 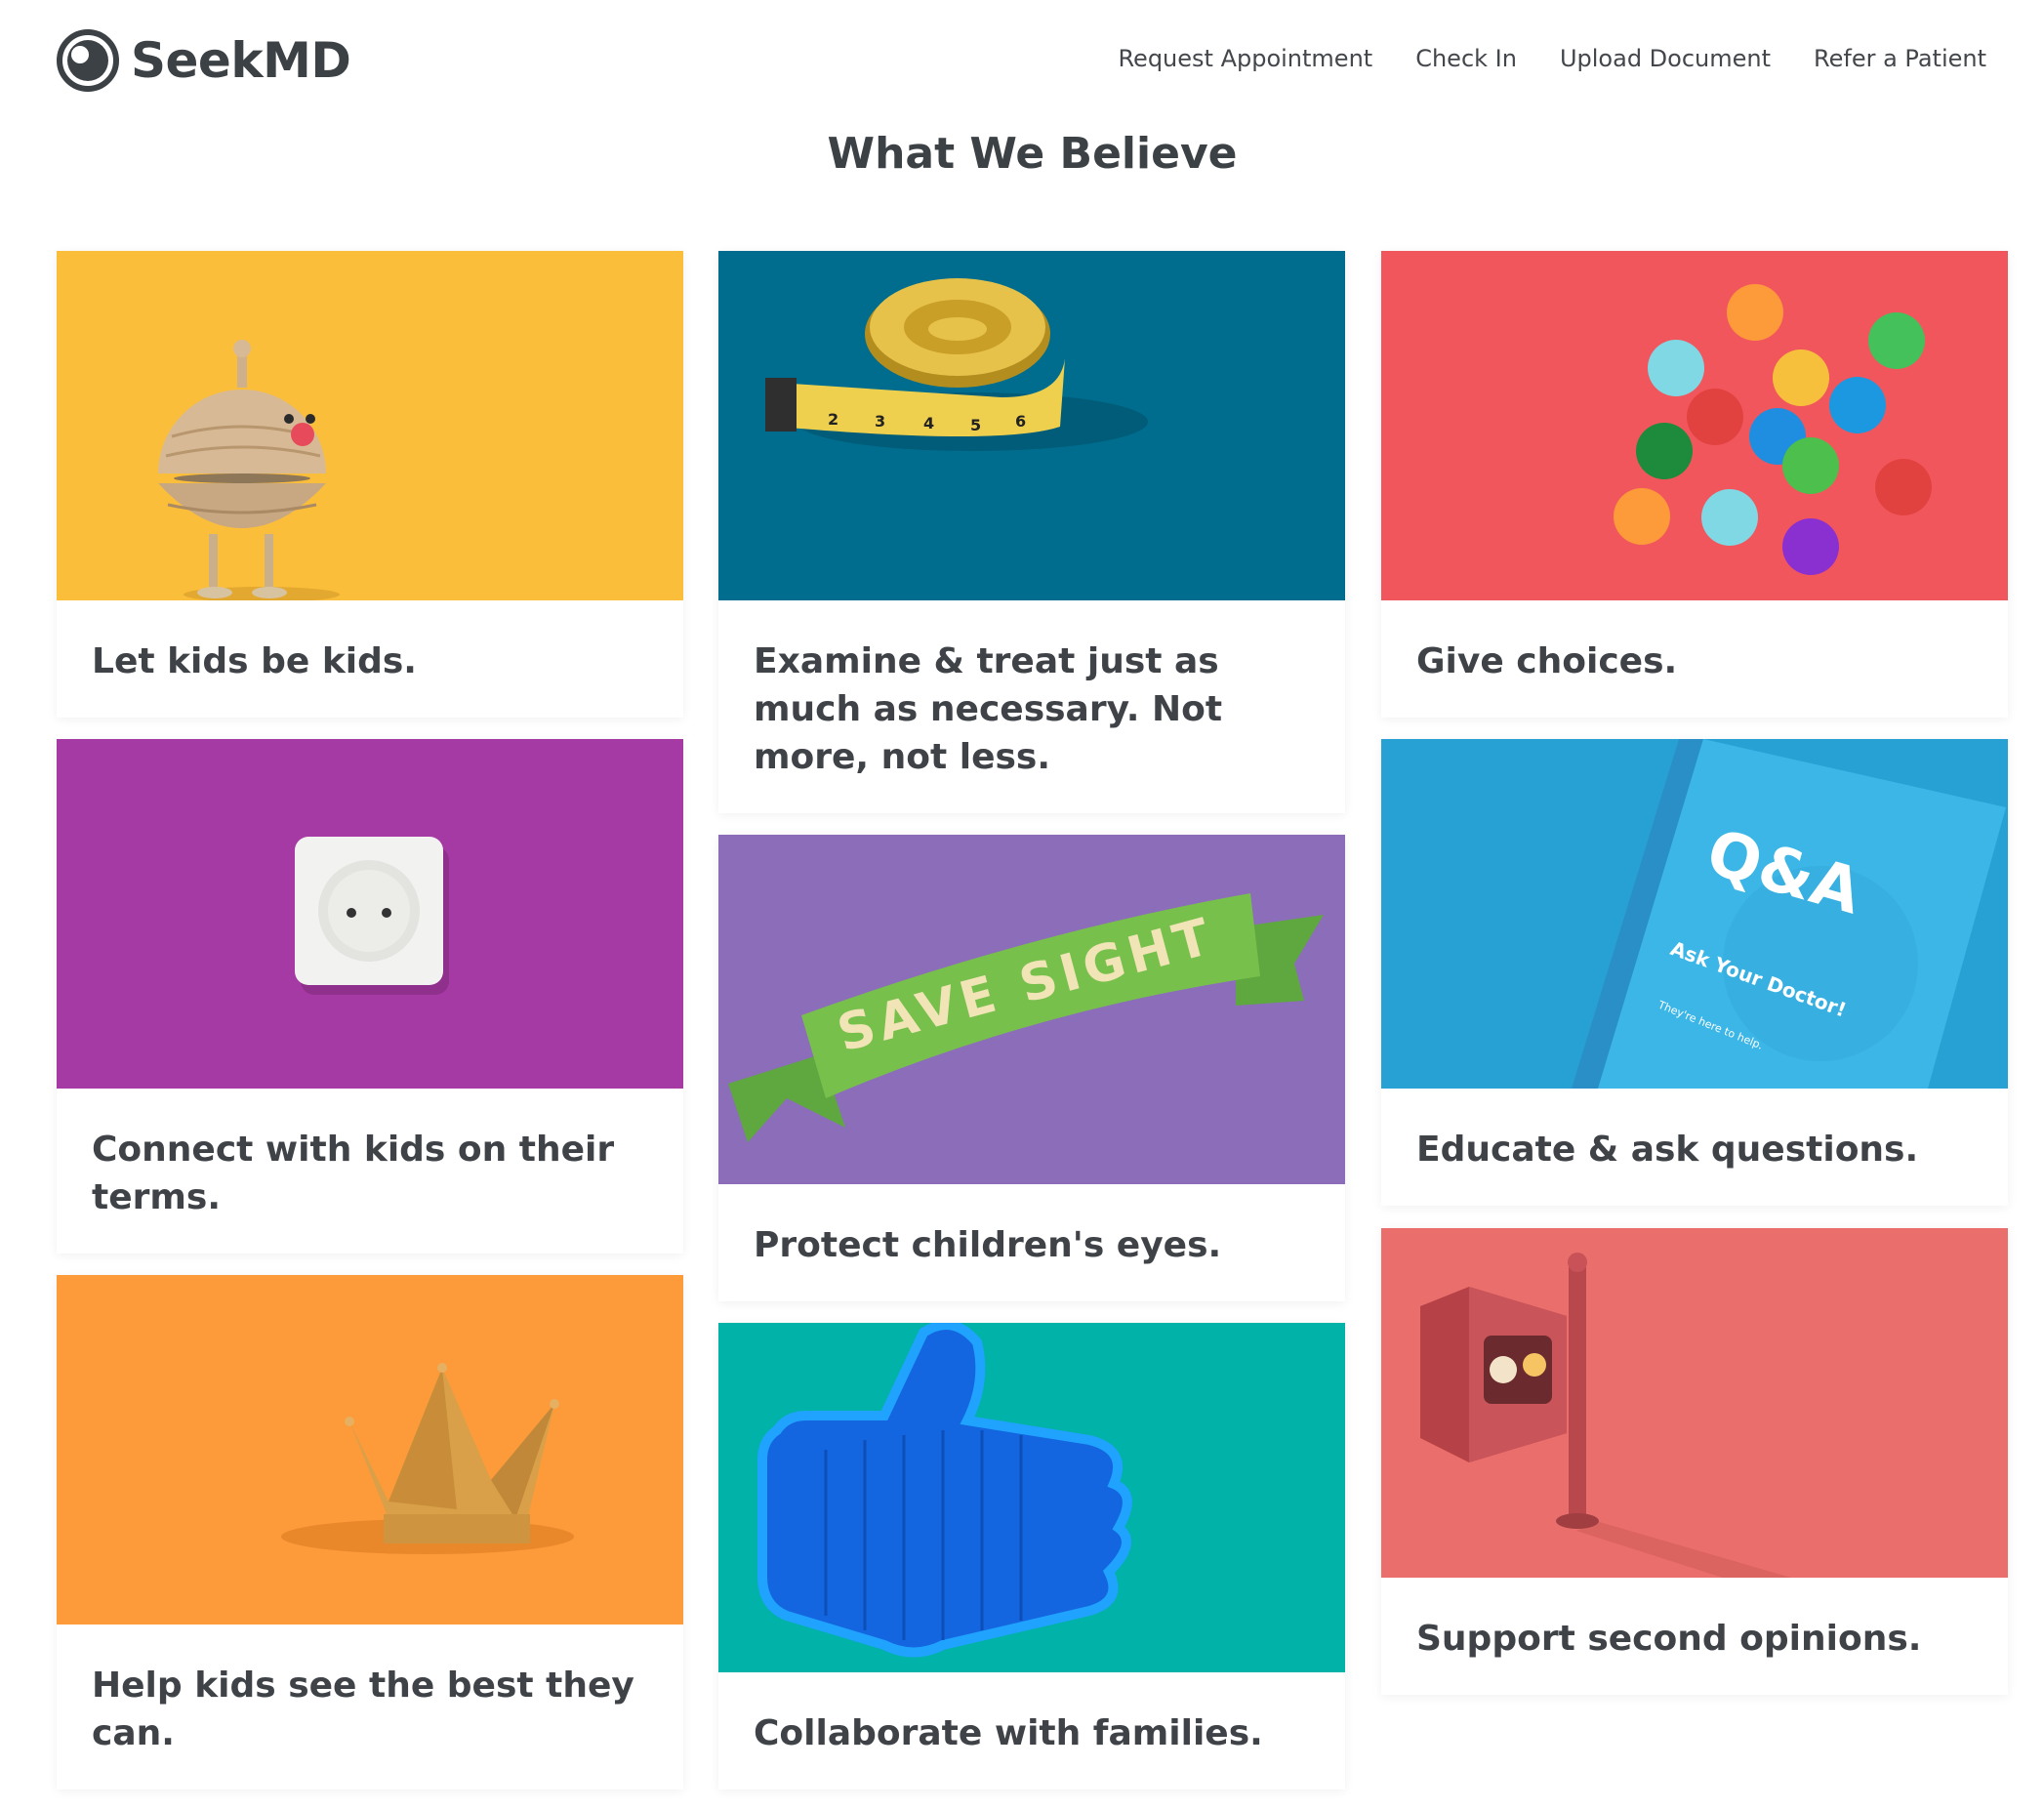 What do you see at coordinates (1665, 58) in the screenshot?
I see `nav-upload-document: Upload Document` at bounding box center [1665, 58].